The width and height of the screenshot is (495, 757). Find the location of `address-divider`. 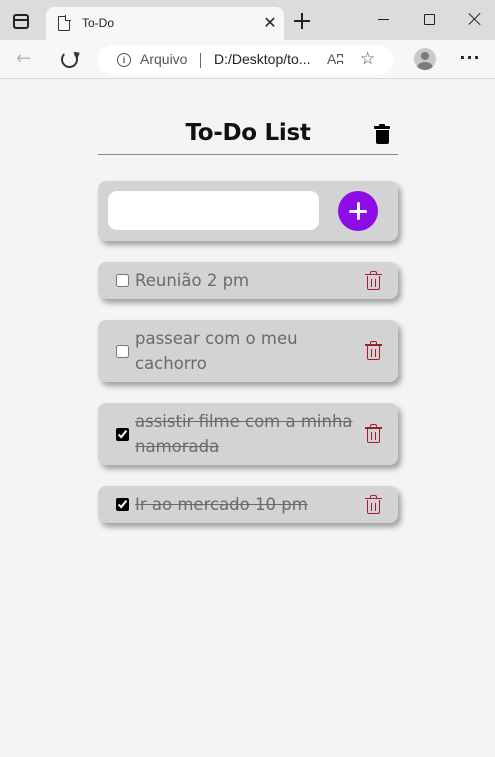

address-divider is located at coordinates (200, 60).